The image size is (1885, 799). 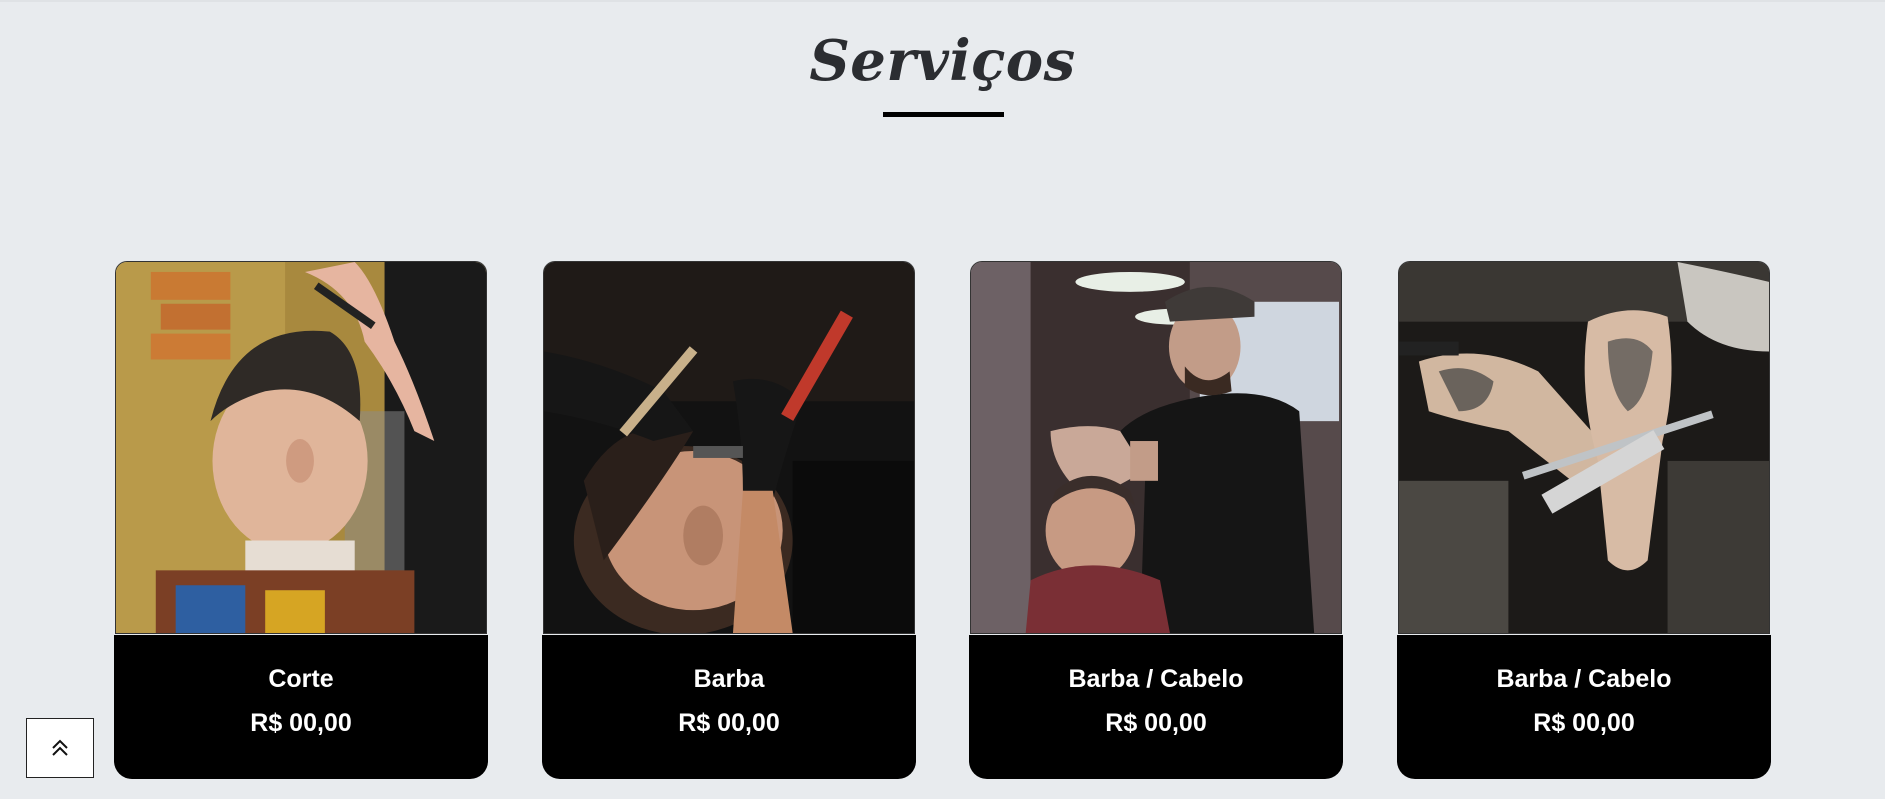 I want to click on service-card-barba-cabelo-2: Barba / Cabelo R$ 00,00, so click(x=1584, y=520).